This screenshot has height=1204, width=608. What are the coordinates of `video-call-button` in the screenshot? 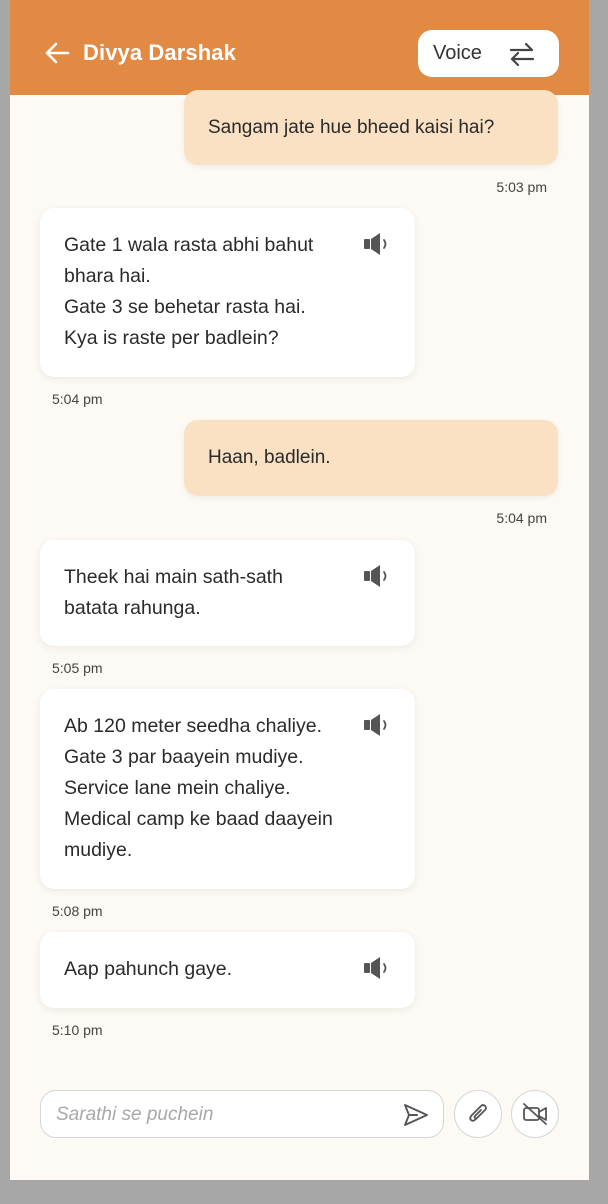 It's located at (535, 1114).